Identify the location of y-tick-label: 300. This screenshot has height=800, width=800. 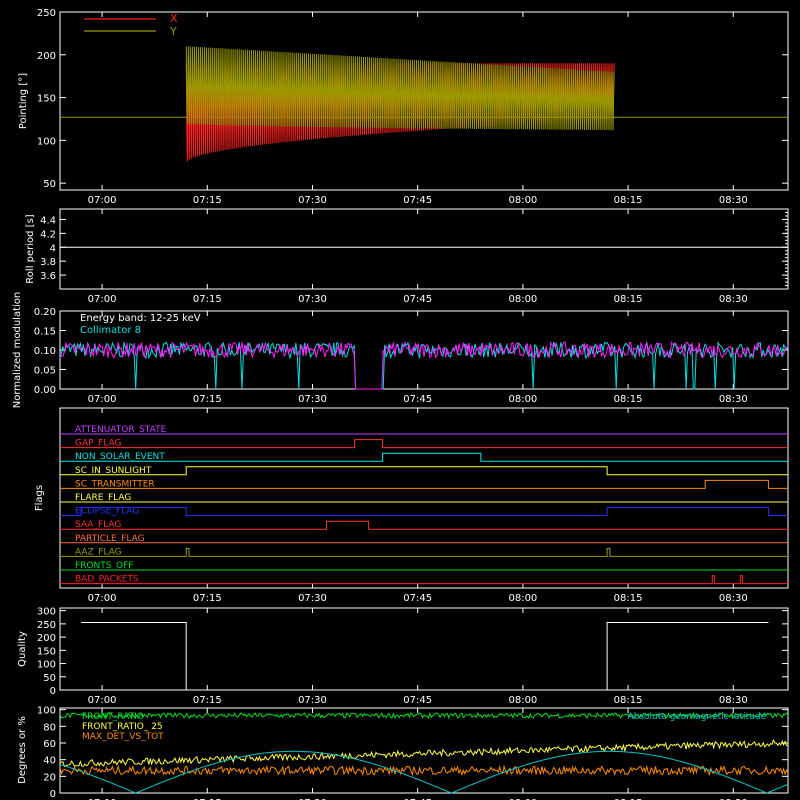
(46, 612).